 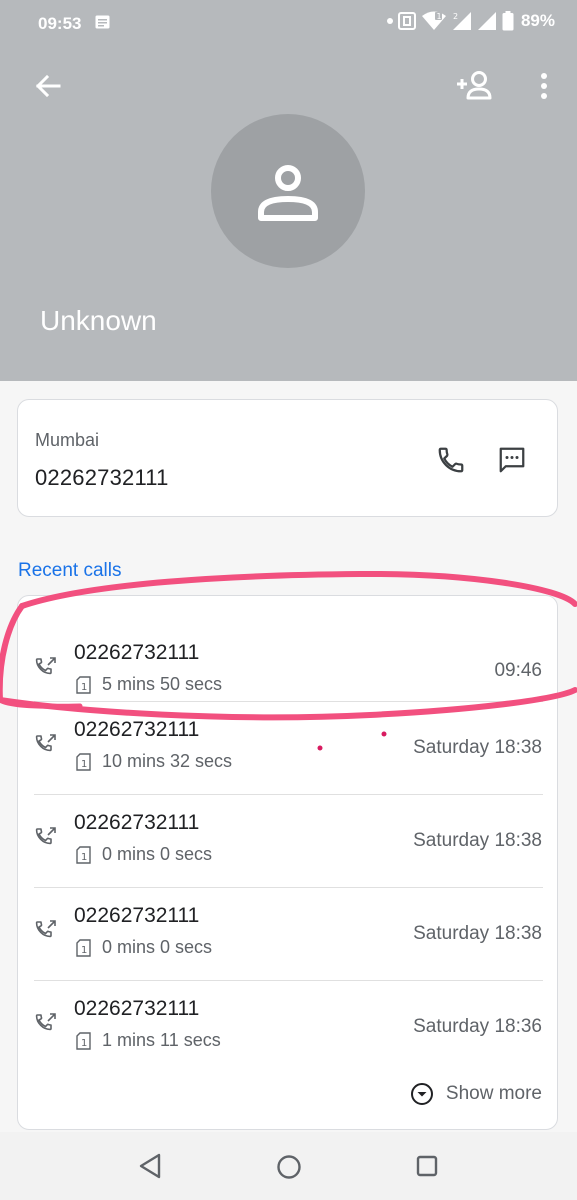 What do you see at coordinates (162, 684) in the screenshot?
I see `call-duration: 5 mins 50 secs` at bounding box center [162, 684].